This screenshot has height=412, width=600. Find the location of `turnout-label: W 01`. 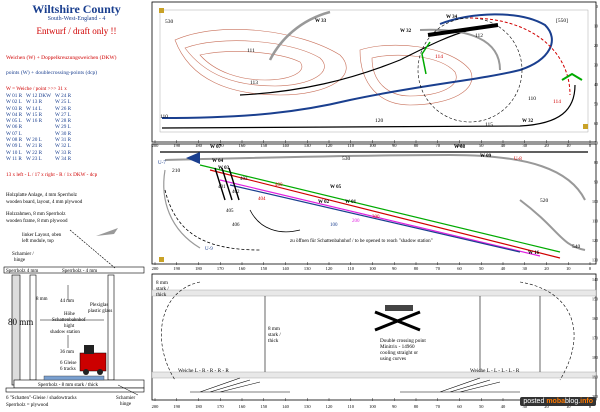

turnout-label: W 01 is located at coordinates (351, 202).